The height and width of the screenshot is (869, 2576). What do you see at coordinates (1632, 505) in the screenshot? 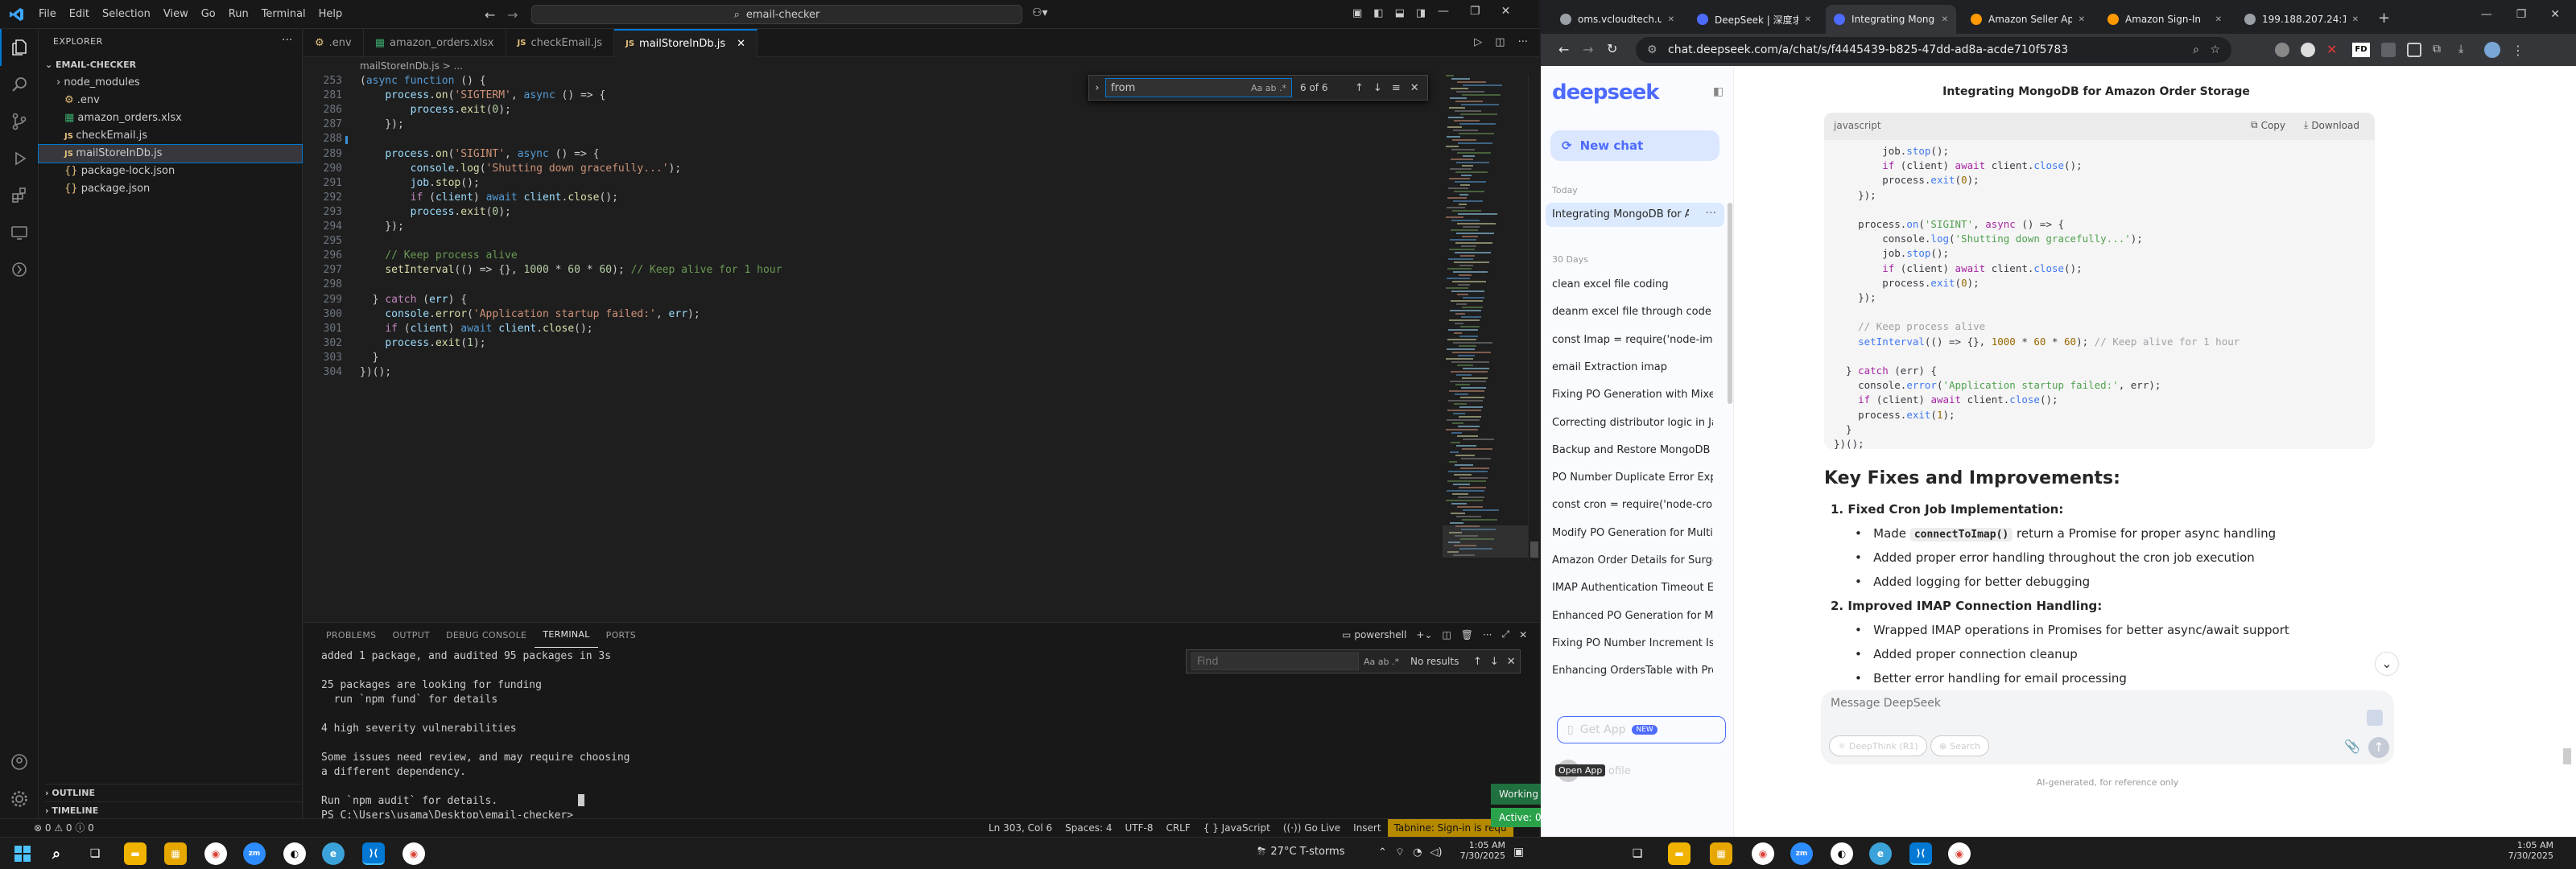
I see `history-item: const cron = require('node-cron` at bounding box center [1632, 505].